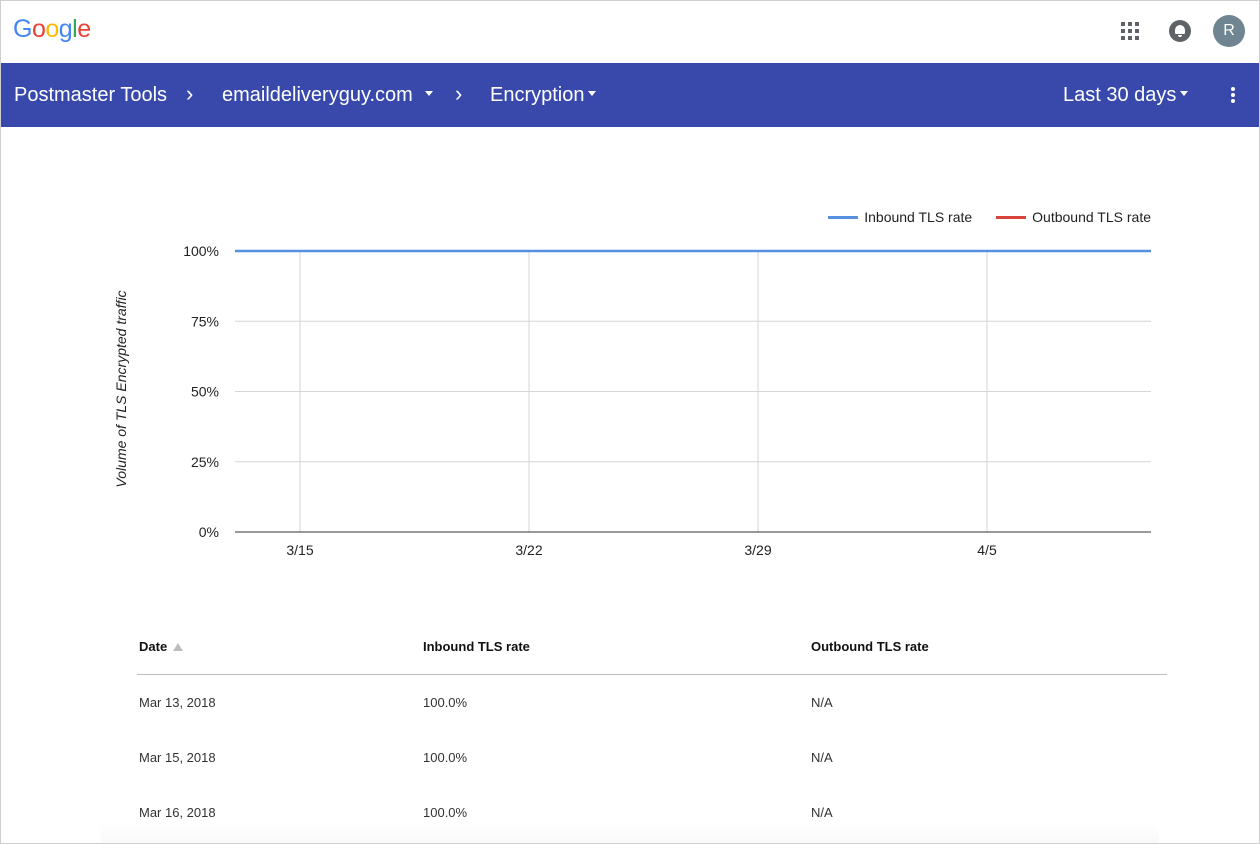 The width and height of the screenshot is (1260, 844). What do you see at coordinates (843, 217) in the screenshot?
I see `legend-swatch-inbound` at bounding box center [843, 217].